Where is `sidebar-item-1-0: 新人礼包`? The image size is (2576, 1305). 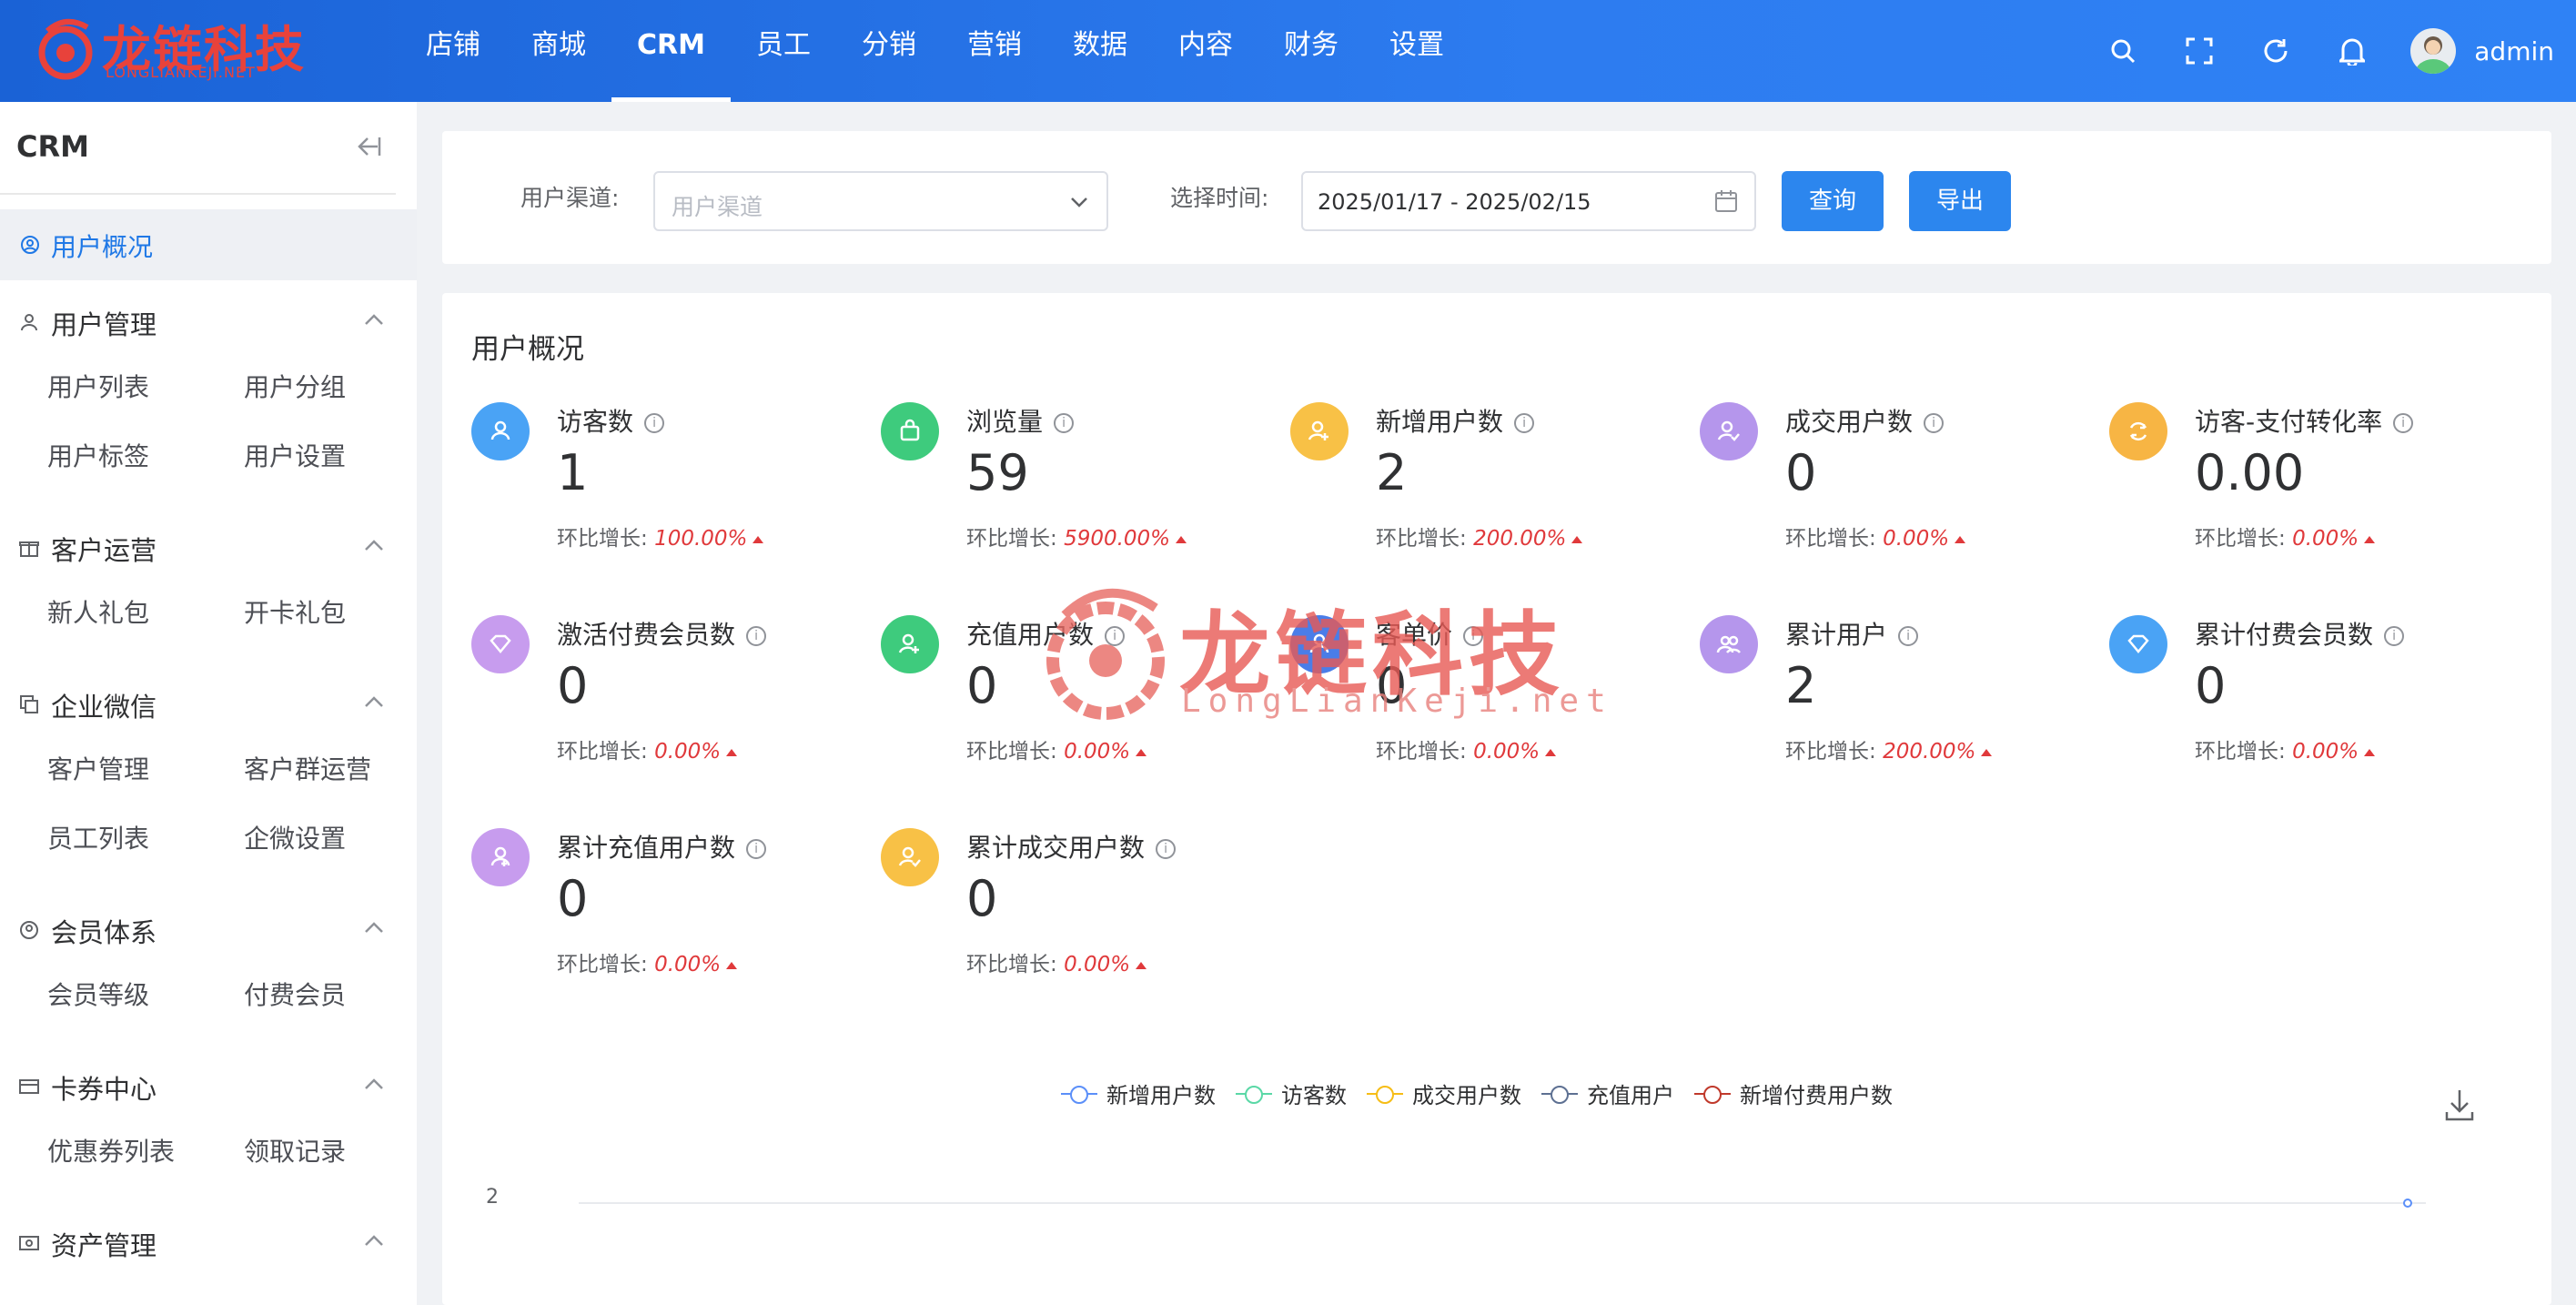 sidebar-item-1-0: 新人礼包 is located at coordinates (98, 611).